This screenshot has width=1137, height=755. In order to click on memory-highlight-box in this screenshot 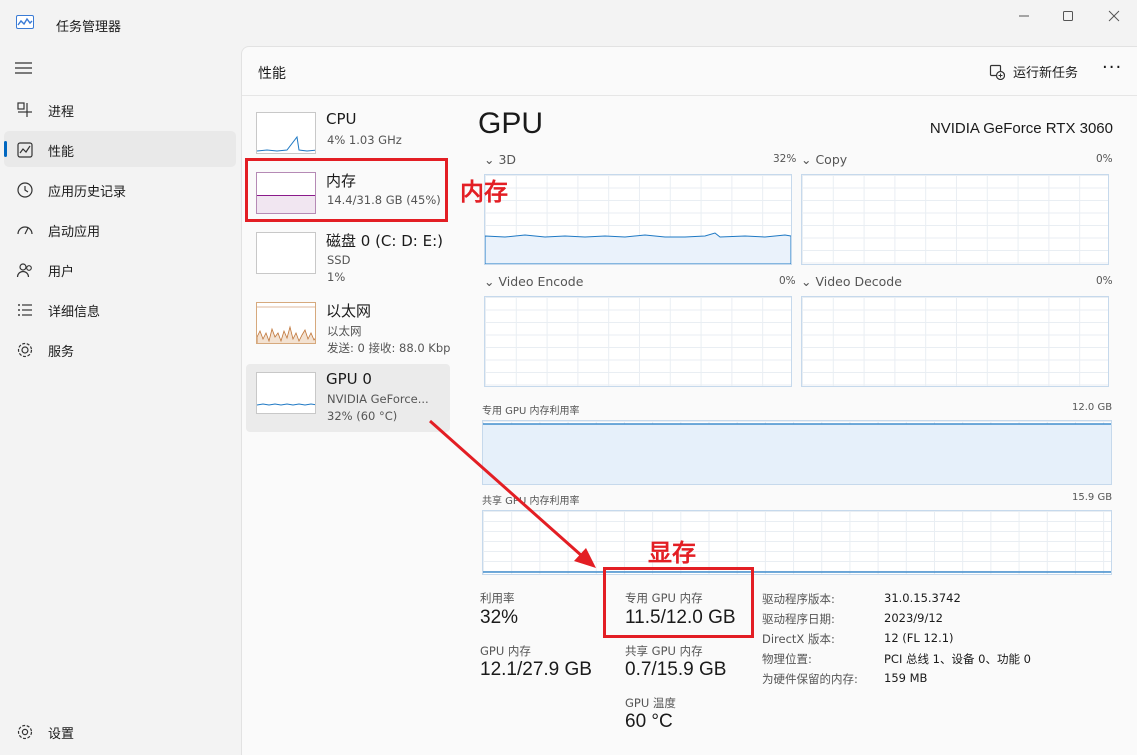, I will do `click(346, 190)`.